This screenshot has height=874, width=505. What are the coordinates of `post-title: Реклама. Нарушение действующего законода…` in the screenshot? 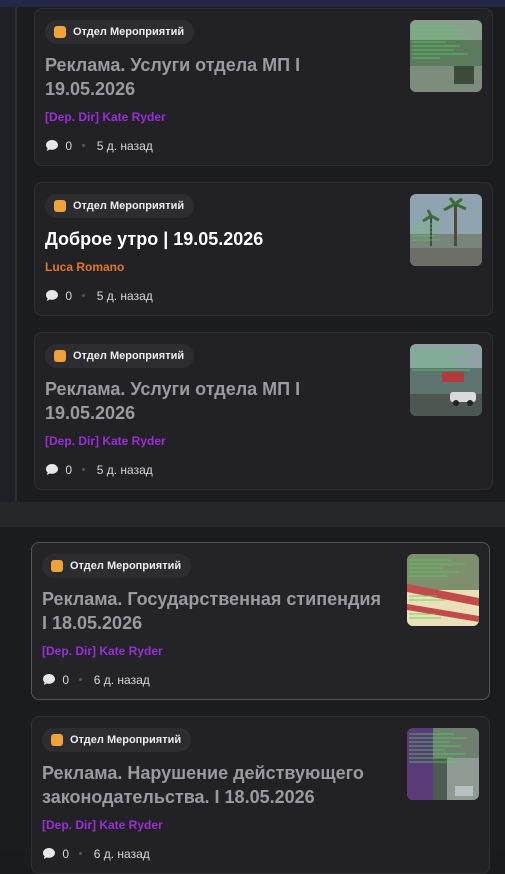 It's located at (214, 785).